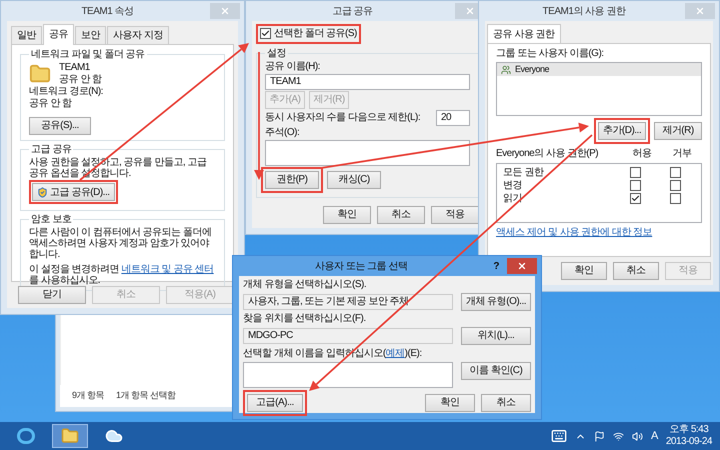  Describe the element at coordinates (292, 180) in the screenshot. I see `option-button: 권한(P)` at that location.